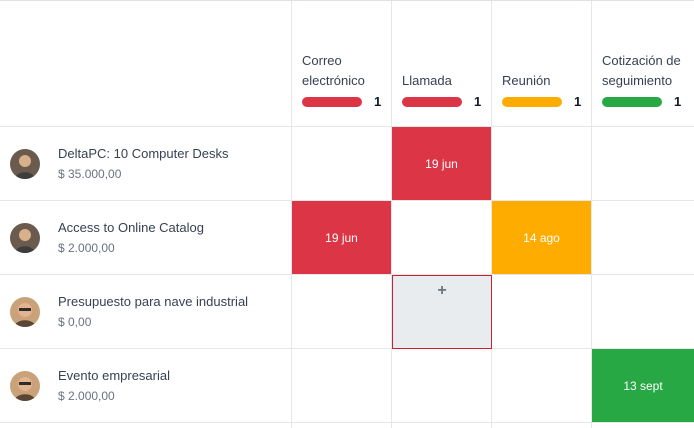 Image resolution: width=694 pixels, height=428 pixels. What do you see at coordinates (146, 386) in the screenshot?
I see `record-row-4: Evento empresarial $ 2.000,00` at bounding box center [146, 386].